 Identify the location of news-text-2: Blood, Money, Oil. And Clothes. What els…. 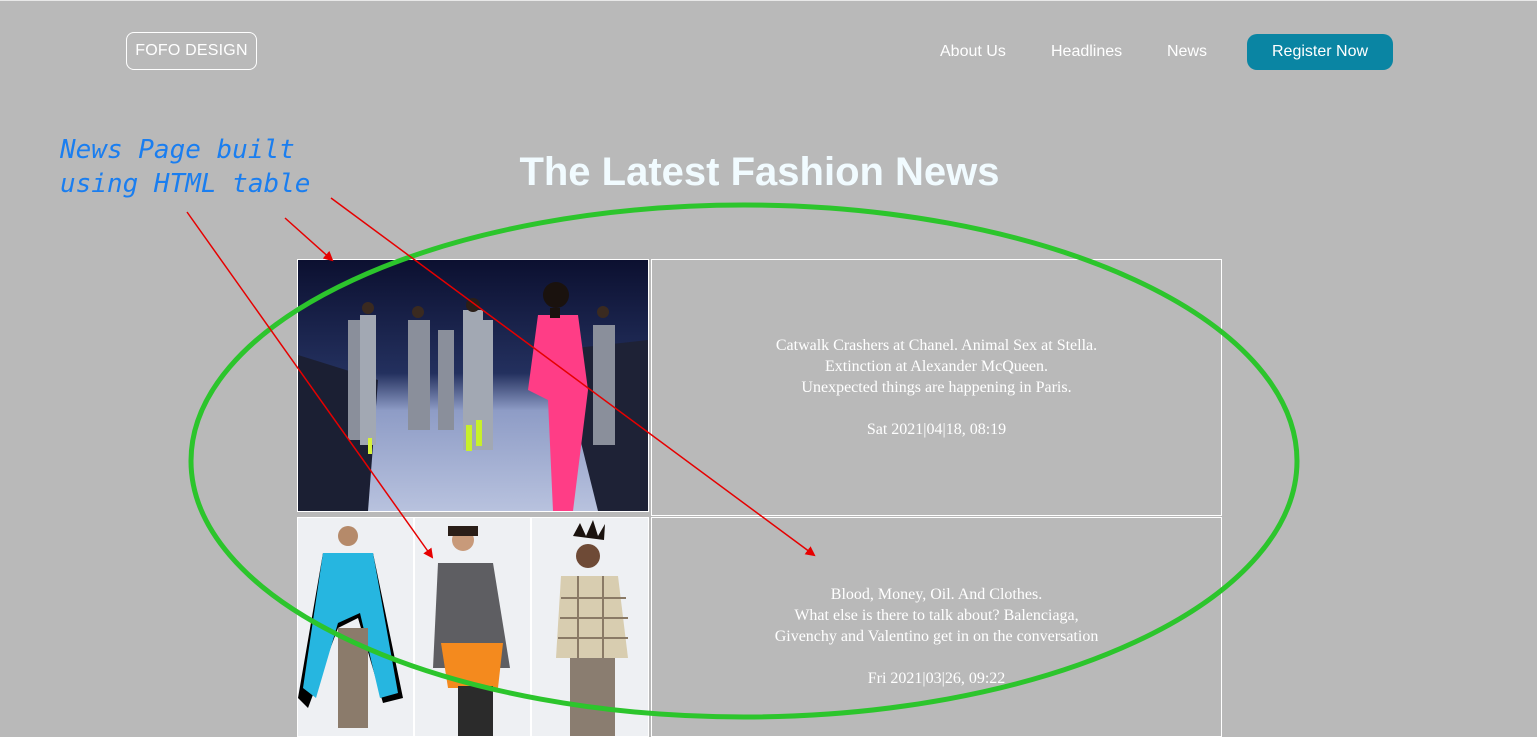
(936, 627).